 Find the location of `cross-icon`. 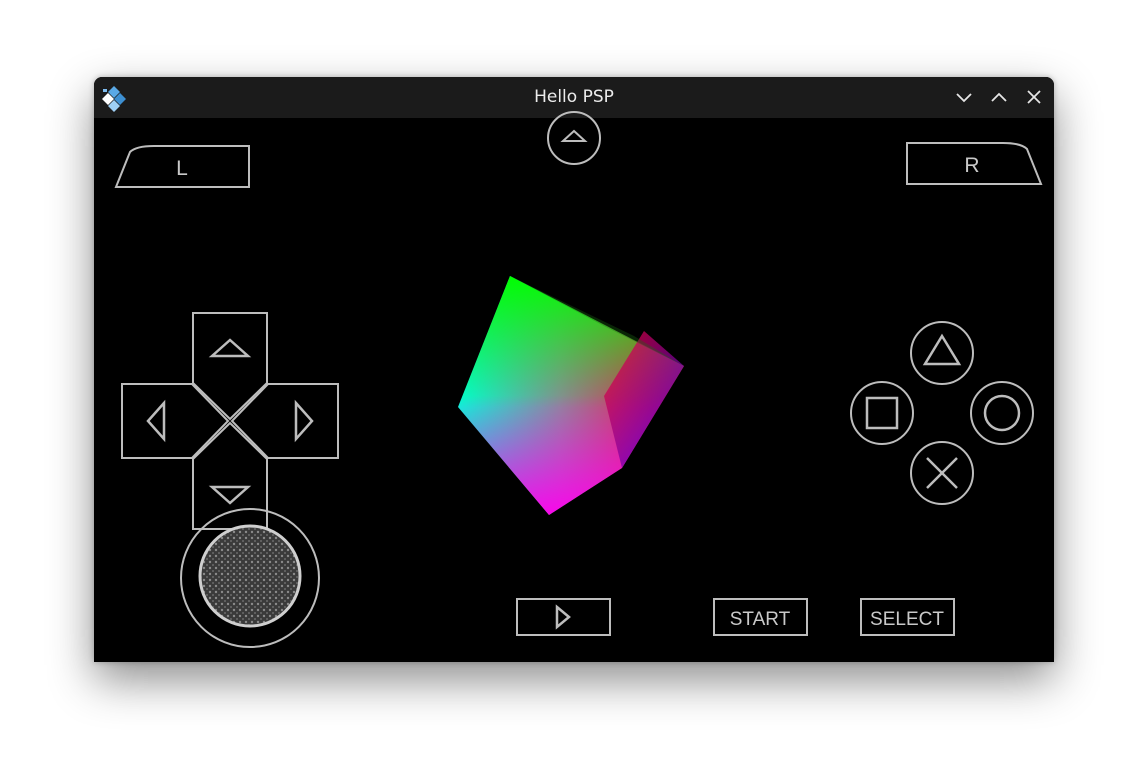

cross-icon is located at coordinates (942, 473).